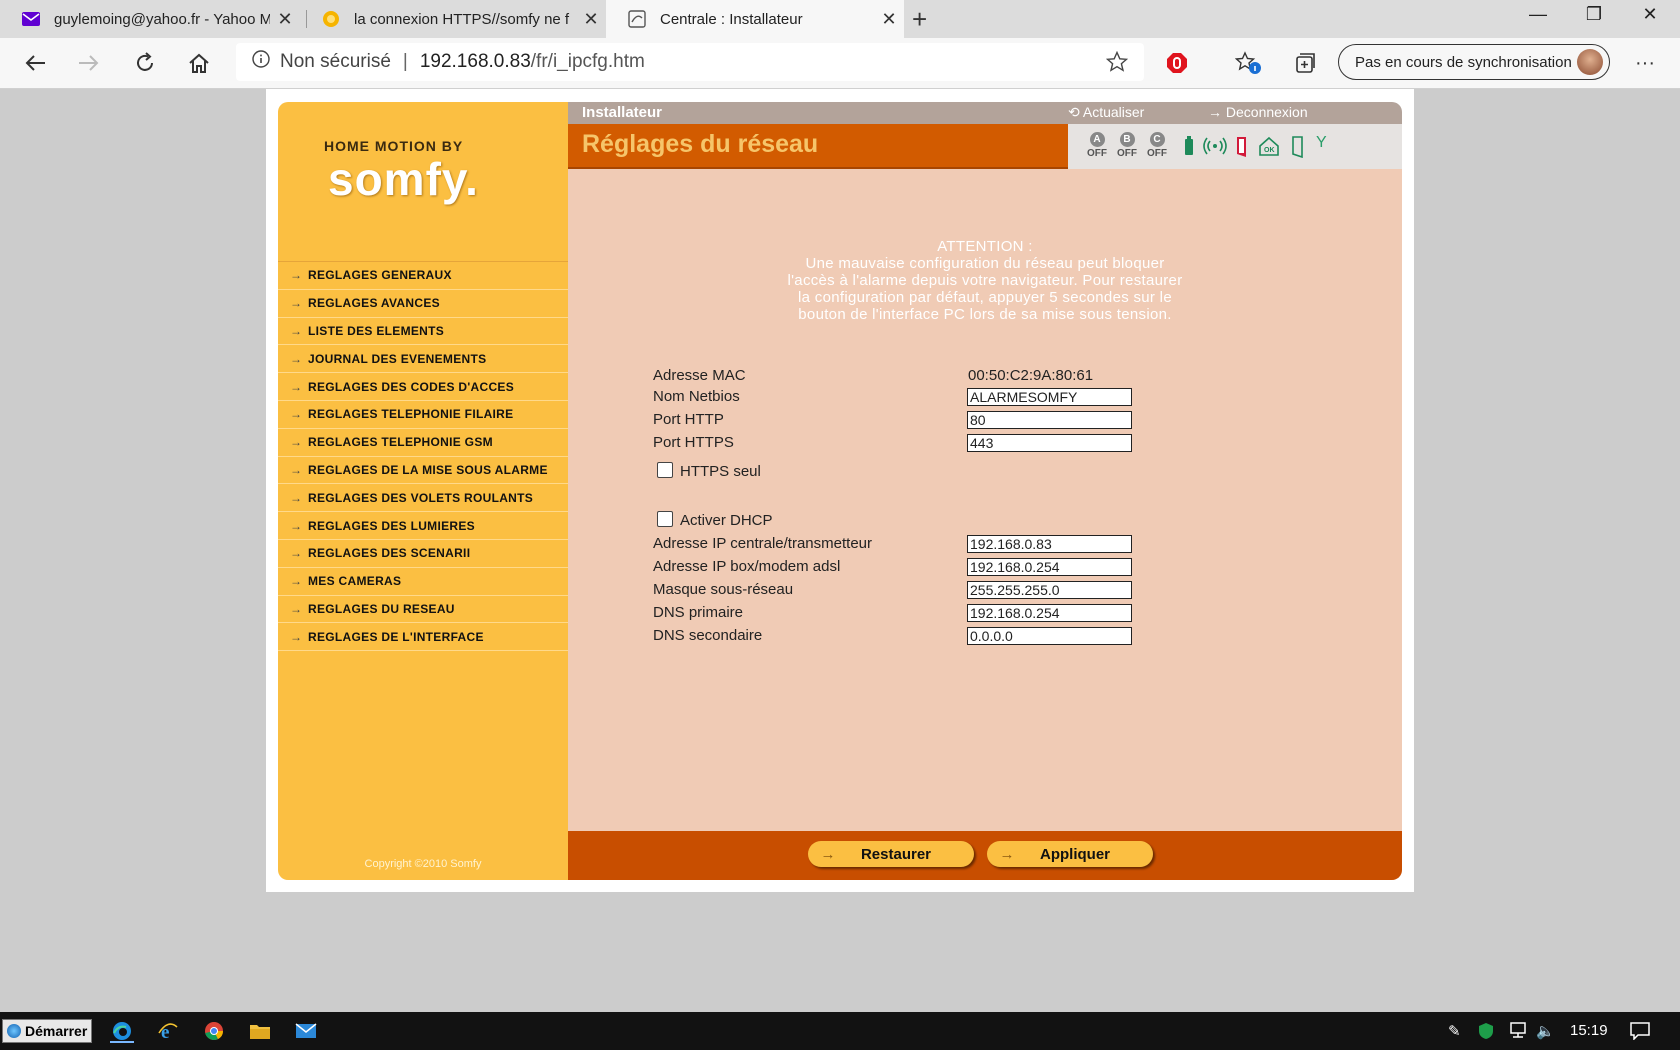  What do you see at coordinates (122, 1032) in the screenshot?
I see `edge-taskbar-icon` at bounding box center [122, 1032].